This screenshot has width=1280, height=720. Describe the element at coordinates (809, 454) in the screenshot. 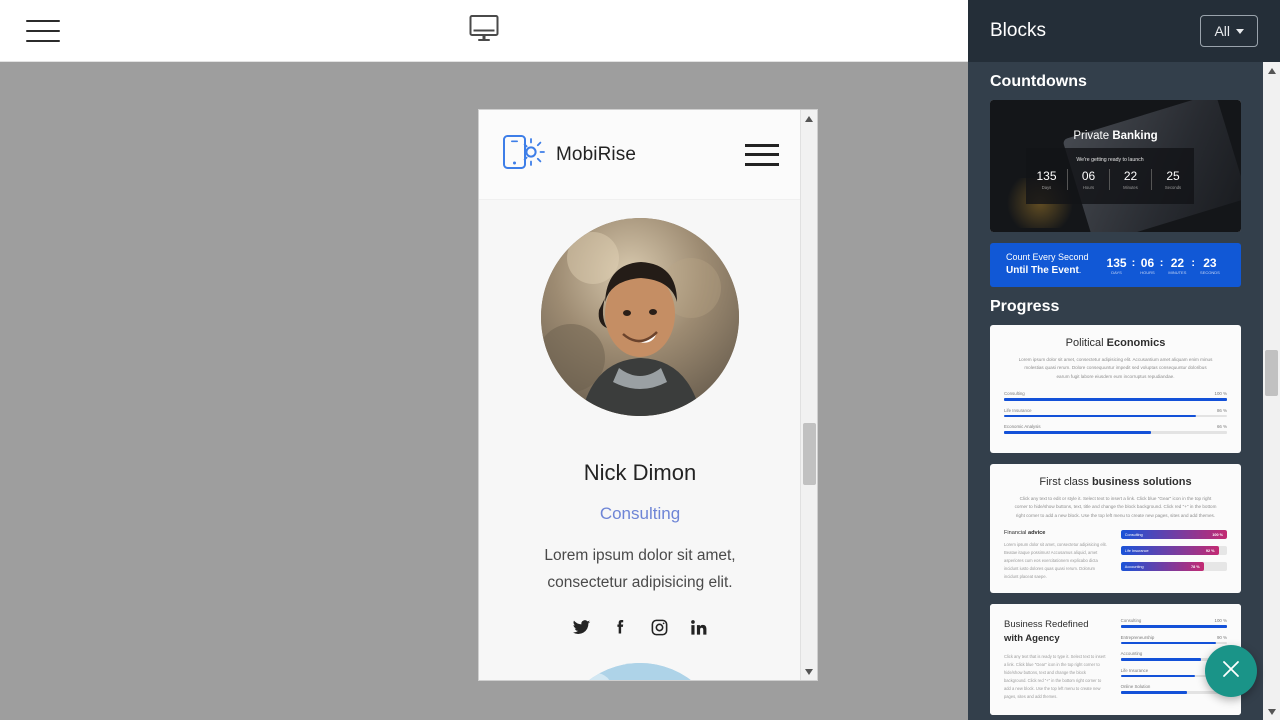

I see `preview-scroll-thumb` at that location.